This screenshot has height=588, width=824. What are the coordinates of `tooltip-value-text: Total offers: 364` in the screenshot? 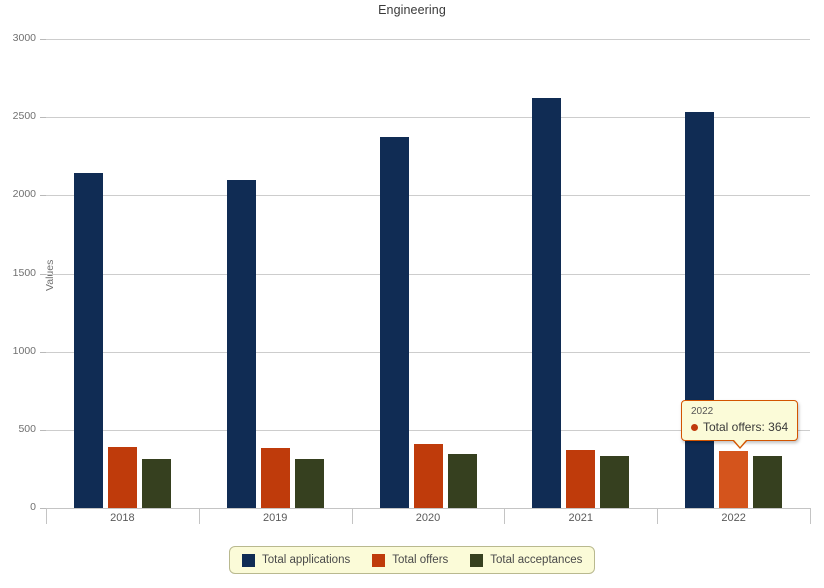 It's located at (746, 427).